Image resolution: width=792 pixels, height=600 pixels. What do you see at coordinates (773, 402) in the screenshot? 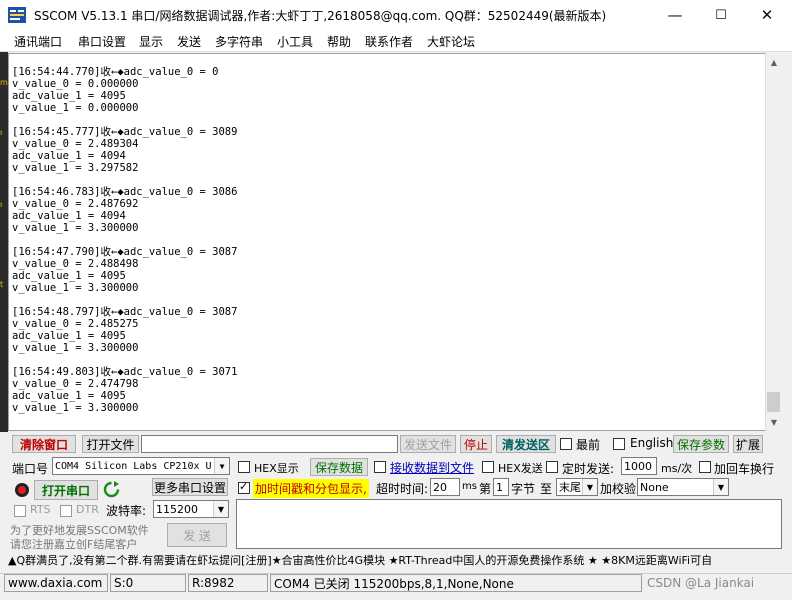
I see `scroll-thumb` at bounding box center [773, 402].